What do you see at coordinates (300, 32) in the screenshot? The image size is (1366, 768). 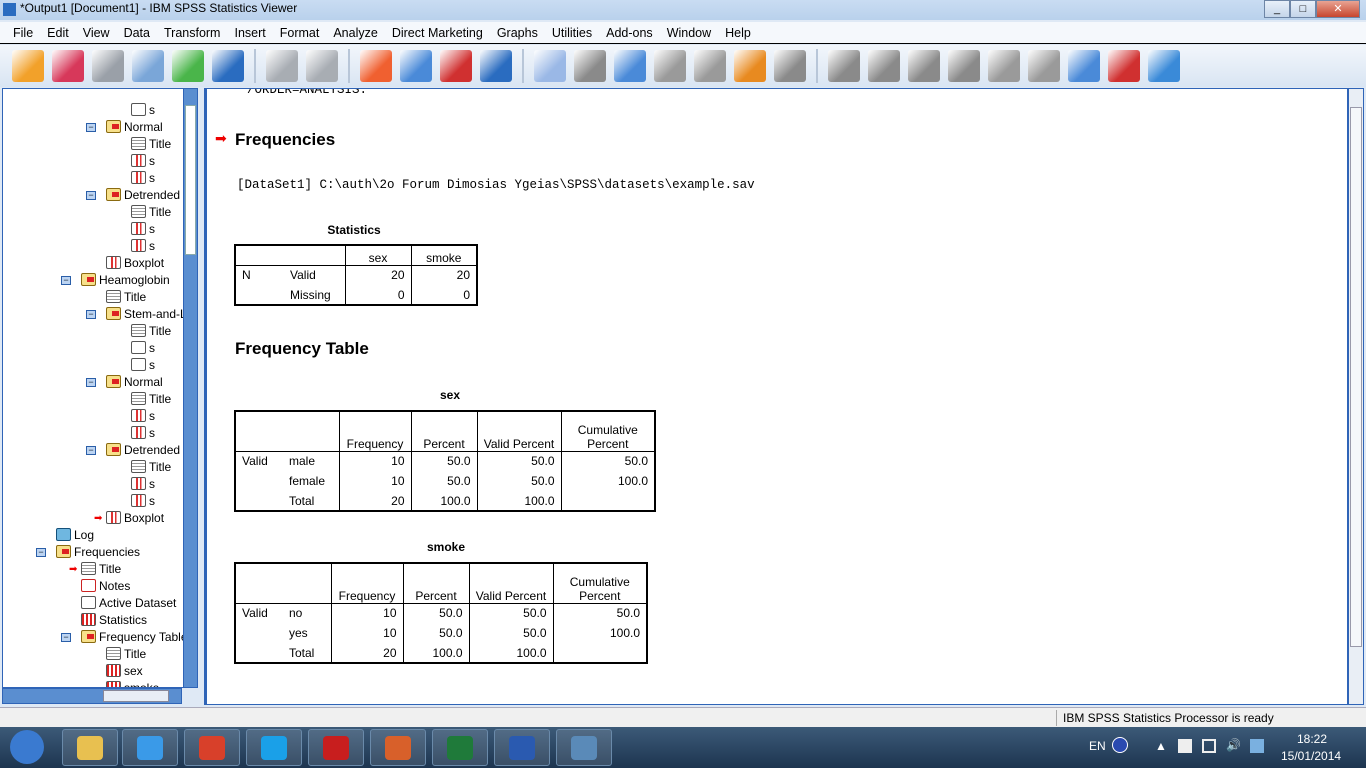 I see `menu-format: Format` at bounding box center [300, 32].